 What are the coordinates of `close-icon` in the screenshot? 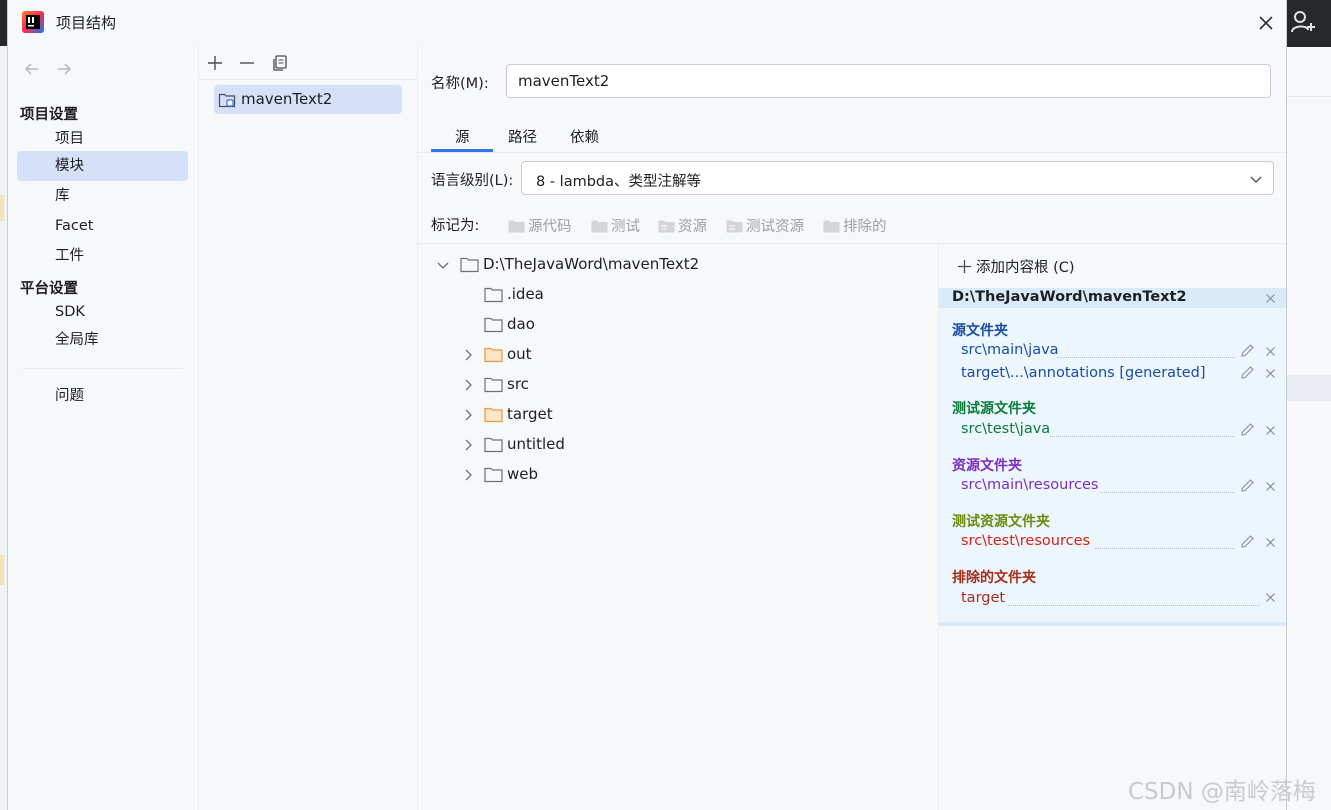 It's located at (1266, 23).